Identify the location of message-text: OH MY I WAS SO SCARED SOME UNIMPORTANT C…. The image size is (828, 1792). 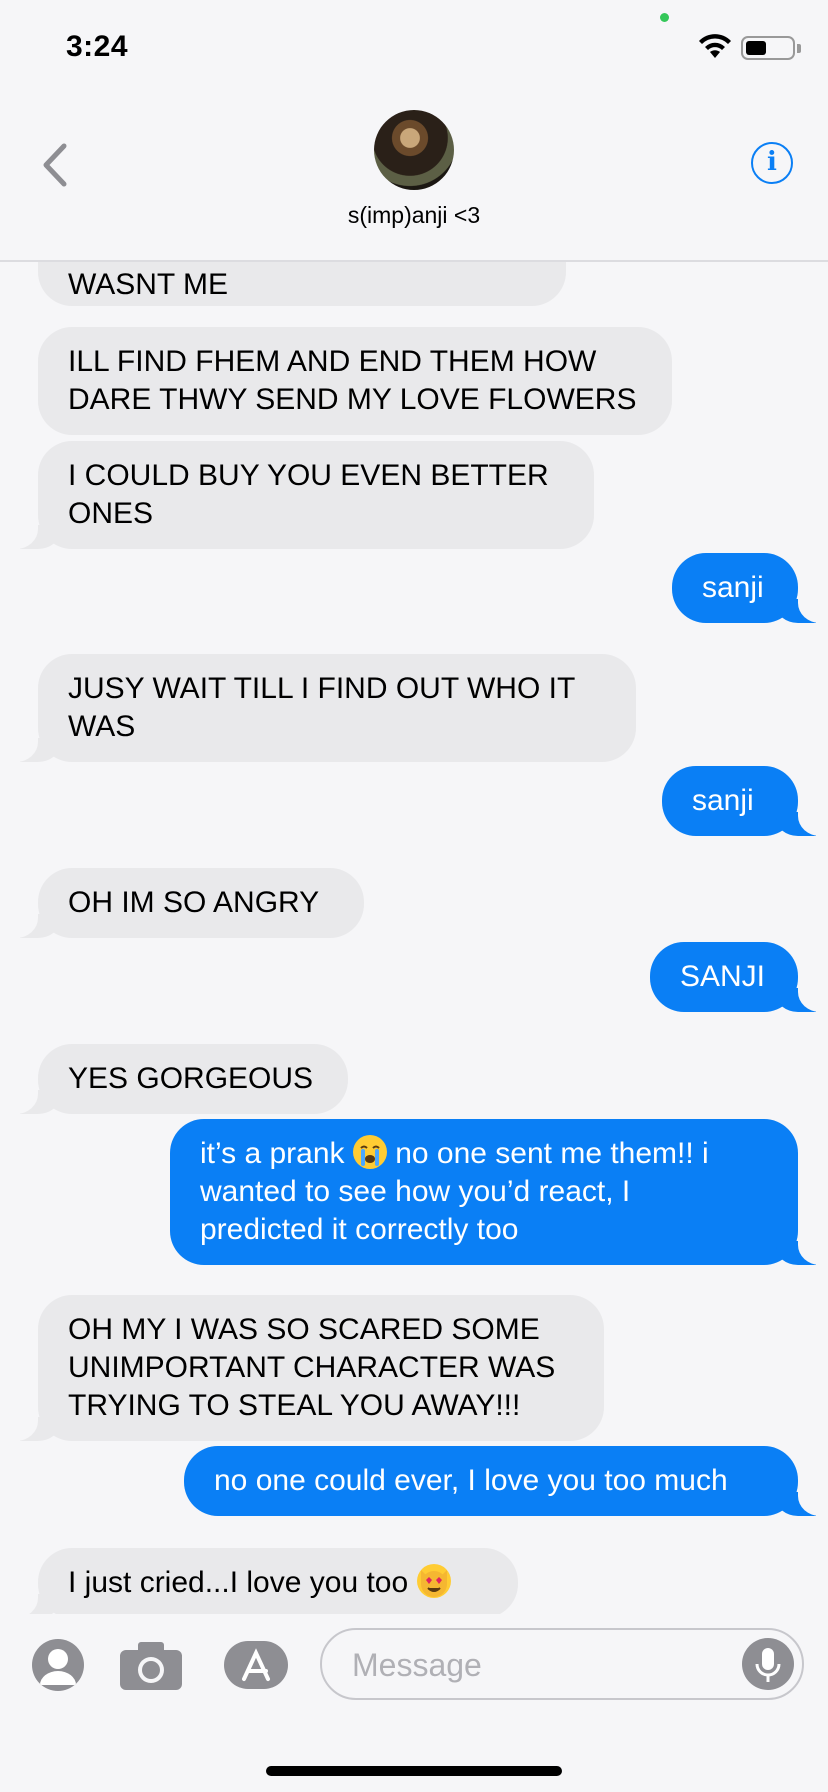
(312, 1367).